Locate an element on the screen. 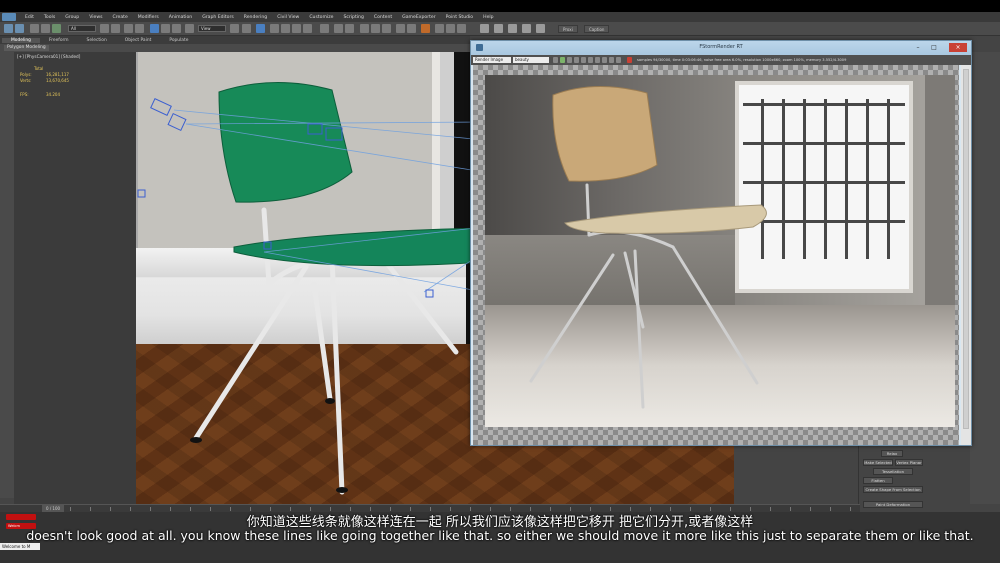  relax-button: Relax is located at coordinates (892, 453).